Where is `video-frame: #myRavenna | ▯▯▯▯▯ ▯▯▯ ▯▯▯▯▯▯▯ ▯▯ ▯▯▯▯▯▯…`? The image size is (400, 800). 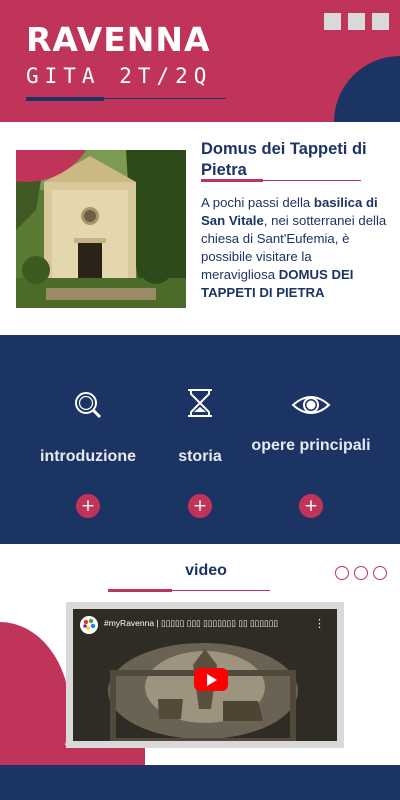 video-frame: #myRavenna | ▯▯▯▯▯ ▯▯▯ ▯▯▯▯▯▯▯ ▯▯ ▯▯▯▯▯▯… is located at coordinates (205, 675).